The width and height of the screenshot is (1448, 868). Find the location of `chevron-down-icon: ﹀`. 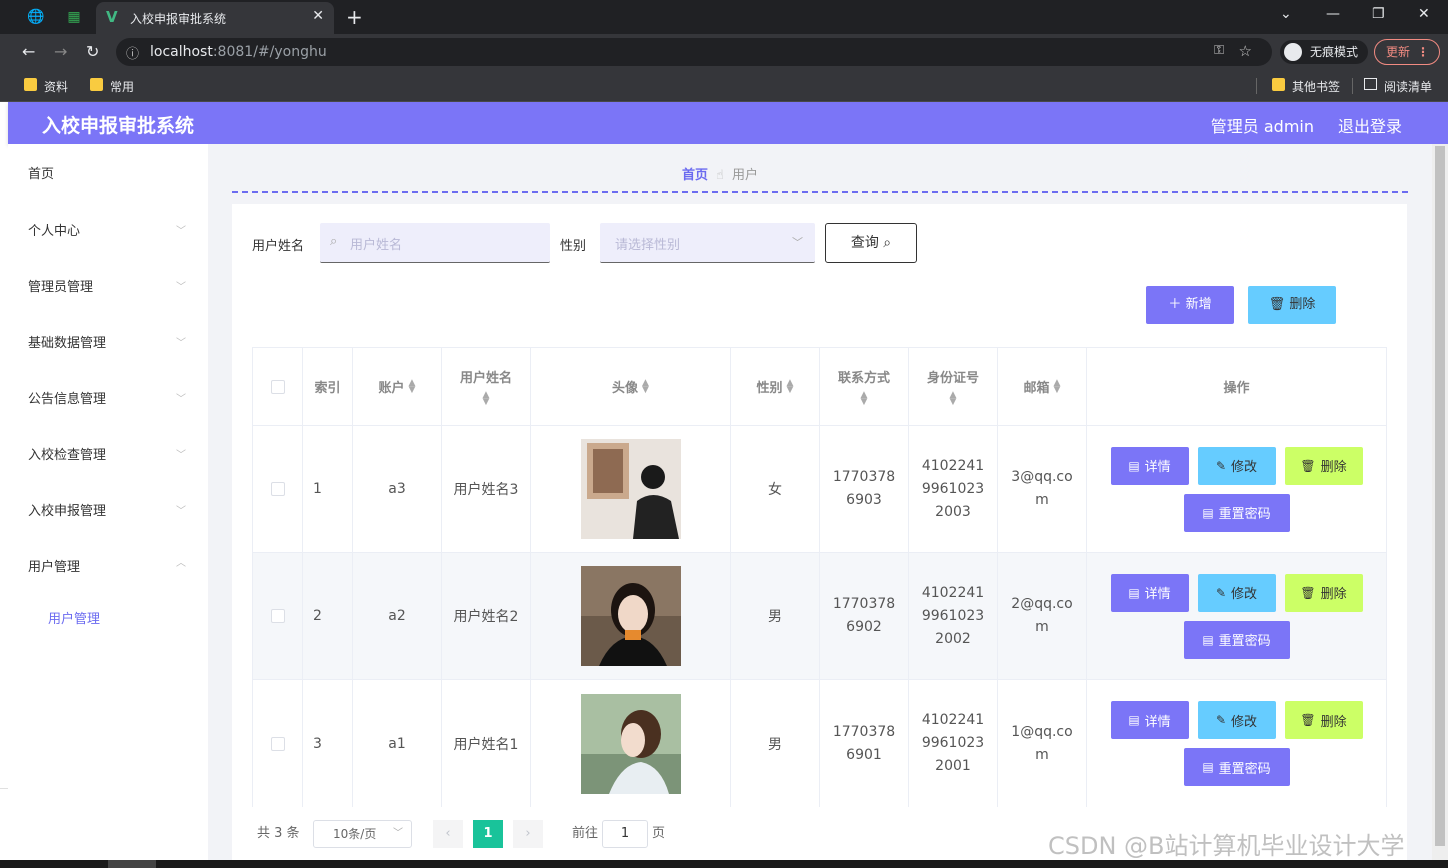

chevron-down-icon: ﹀ is located at coordinates (181, 511).